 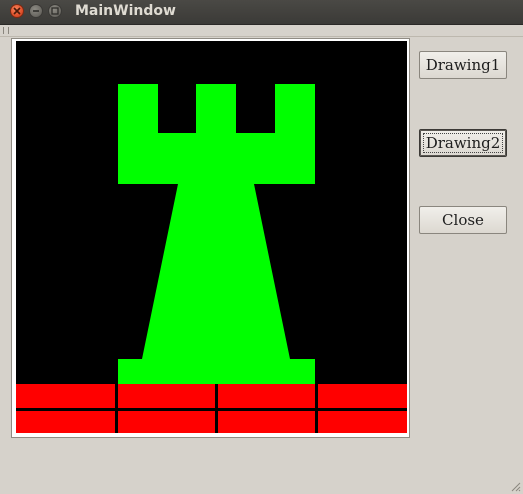 What do you see at coordinates (261, 31) in the screenshot?
I see `toolbar` at bounding box center [261, 31].